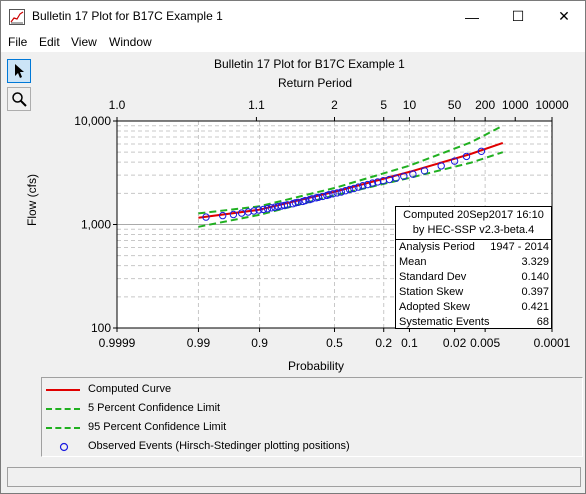  I want to click on stats-key: Adopted Skew, so click(434, 307).